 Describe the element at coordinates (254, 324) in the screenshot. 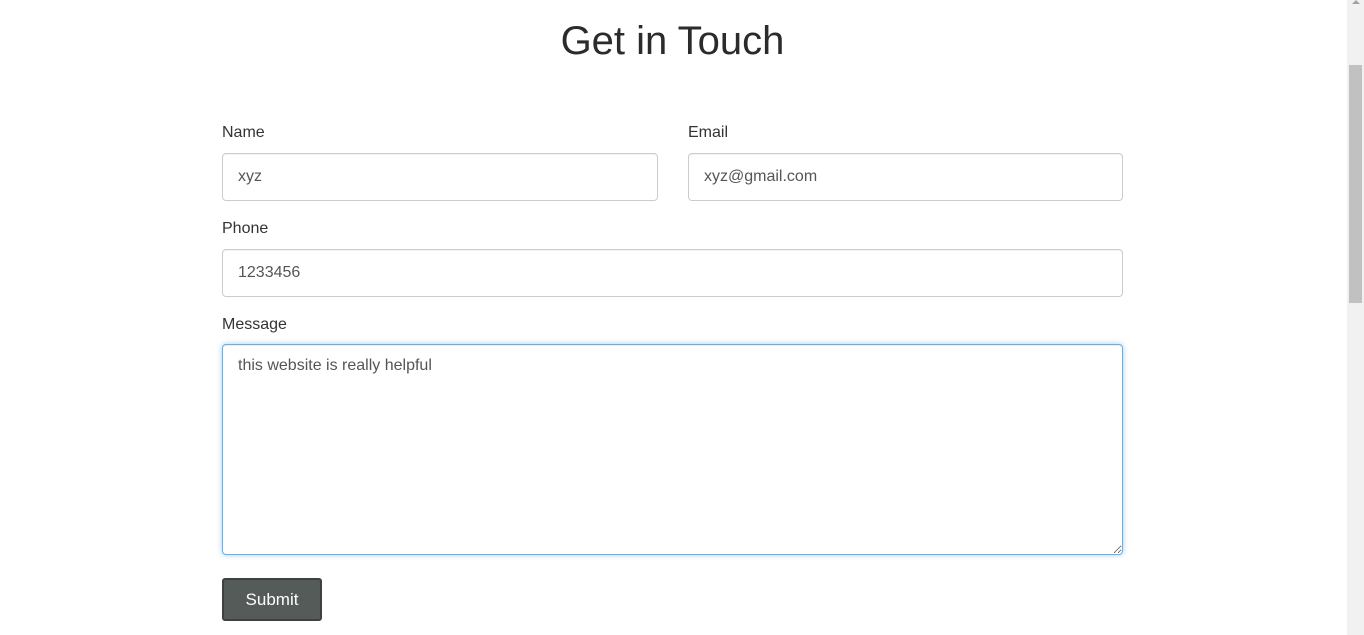

I see `message-label: Message` at that location.